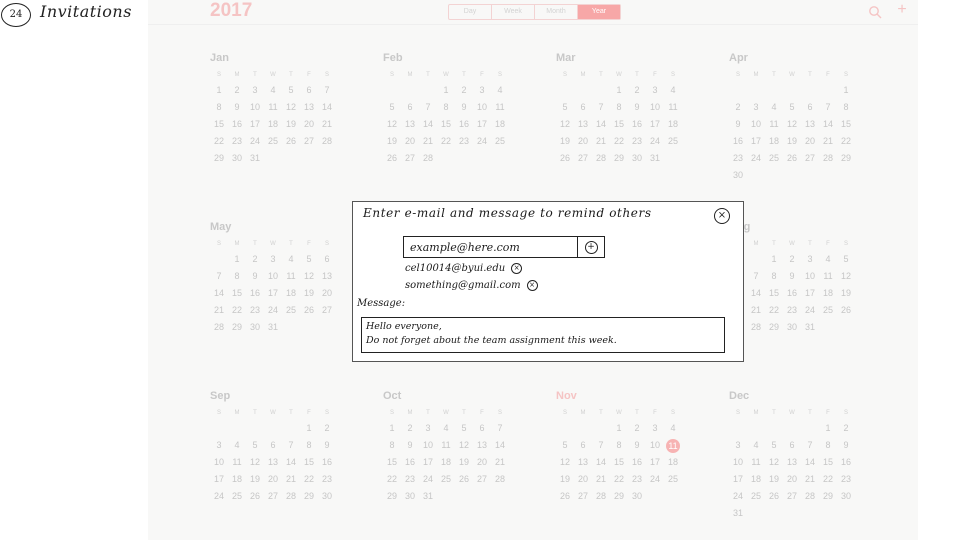 The width and height of the screenshot is (960, 540). What do you see at coordinates (875, 12) in the screenshot?
I see `search-icon` at bounding box center [875, 12].